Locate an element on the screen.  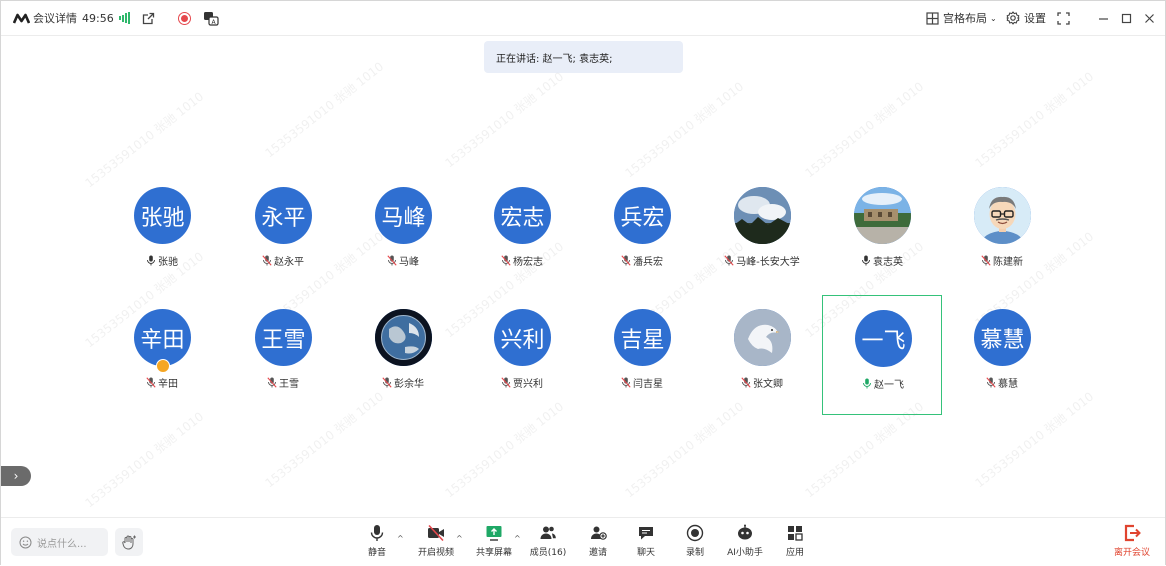
participant-name-row: 杨宏志 is located at coordinates (522, 260).